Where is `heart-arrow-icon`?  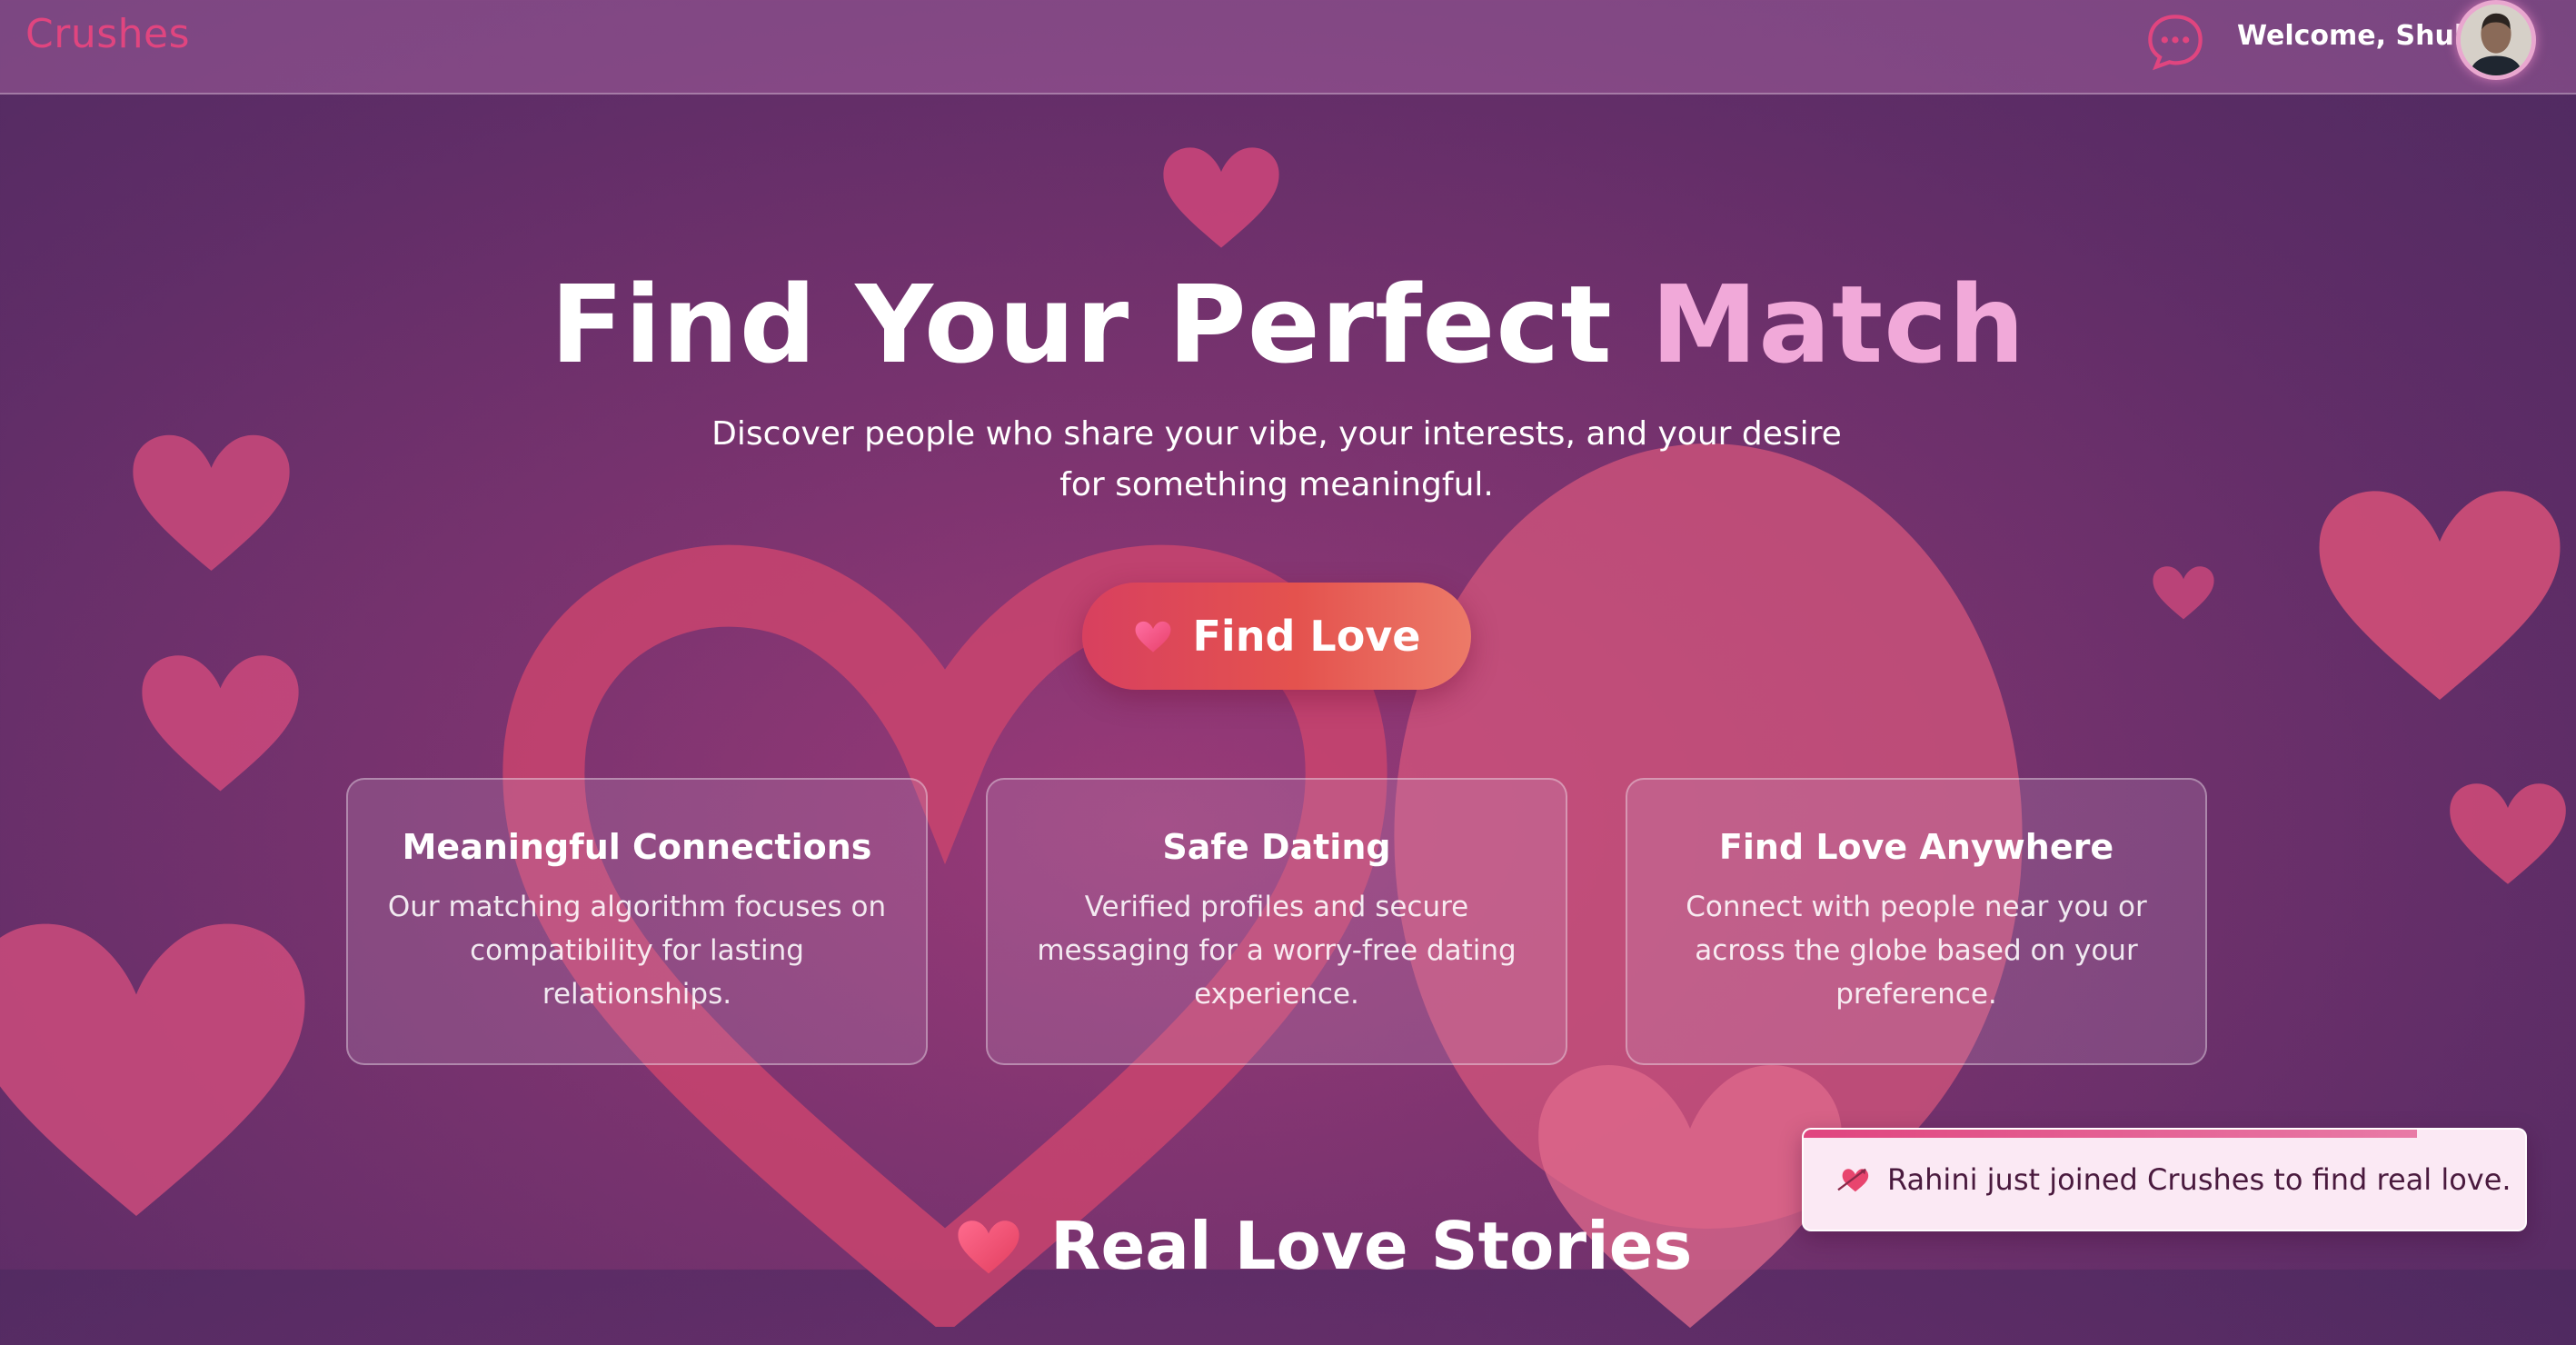
heart-arrow-icon is located at coordinates (1853, 1179).